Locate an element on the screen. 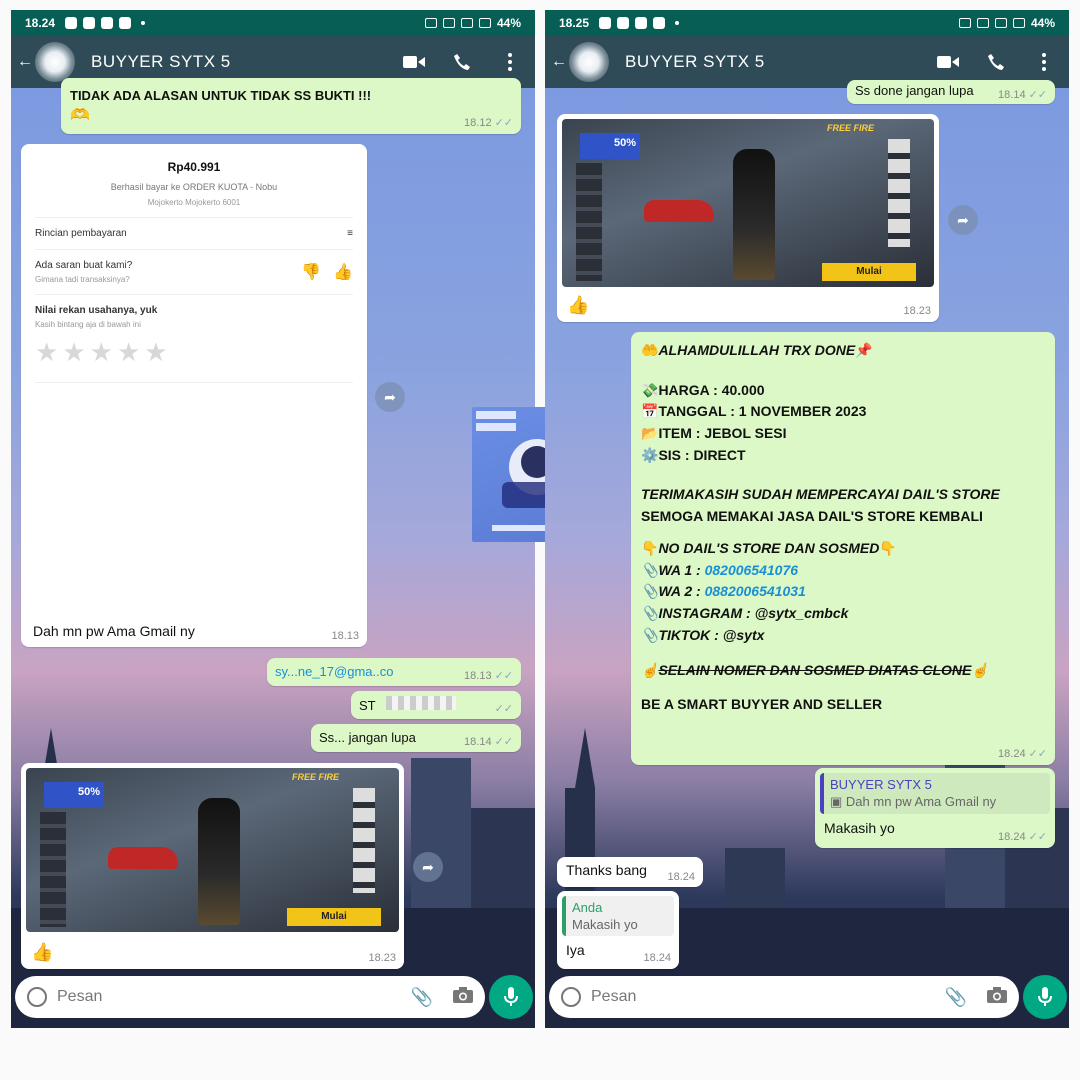 The height and width of the screenshot is (1080, 1080). more-notifications-dot is located at coordinates (677, 23).